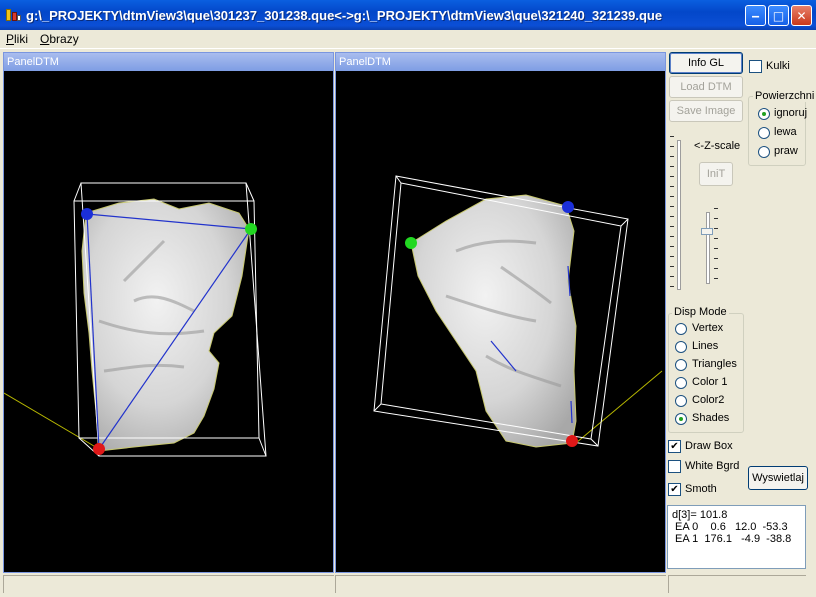  Describe the element at coordinates (168, 584) in the screenshot. I see `status-panel-left` at that location.